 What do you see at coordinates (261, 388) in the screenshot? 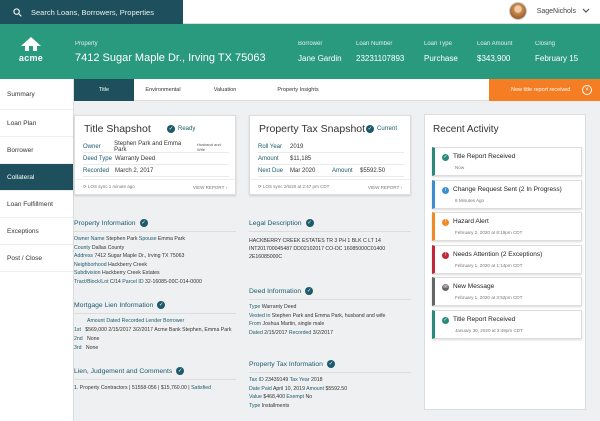
I see `info-key: Date Paid` at bounding box center [261, 388].